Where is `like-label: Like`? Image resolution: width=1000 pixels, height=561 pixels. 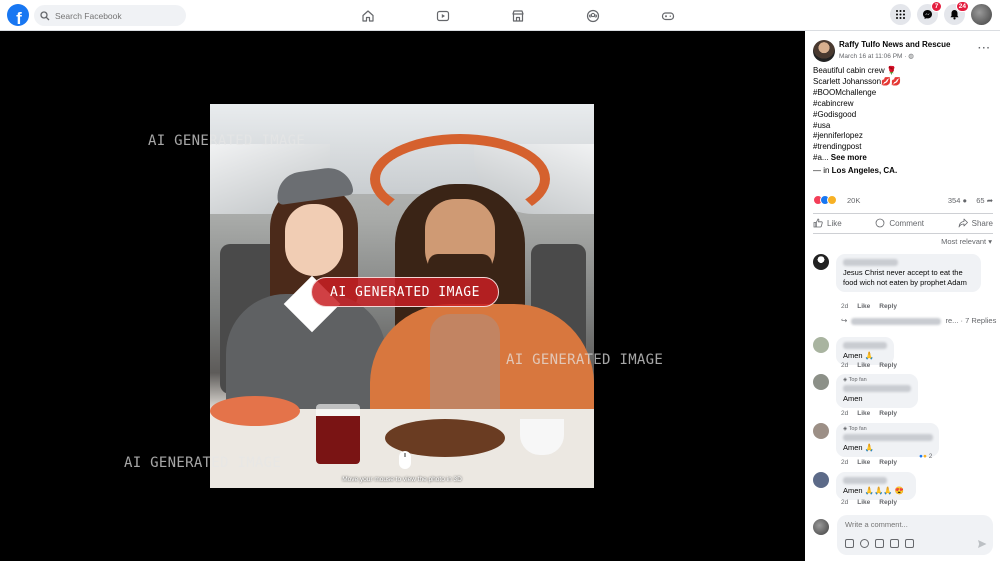
like-label: Like is located at coordinates (834, 223).